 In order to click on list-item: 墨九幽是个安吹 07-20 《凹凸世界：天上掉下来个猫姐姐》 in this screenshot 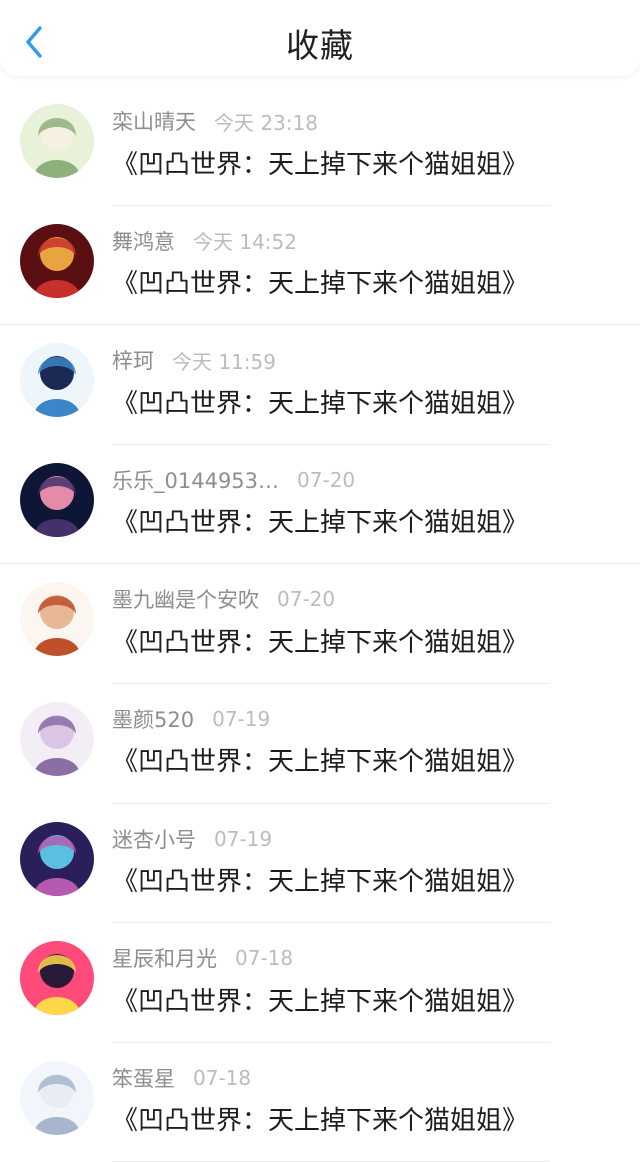, I will do `click(320, 624)`.